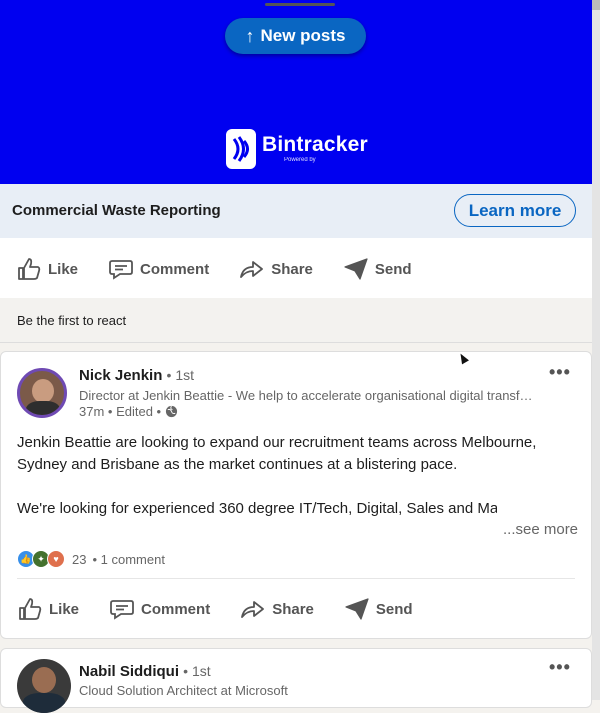  Describe the element at coordinates (56, 559) in the screenshot. I see `love-reaction-icon: ♥` at that location.